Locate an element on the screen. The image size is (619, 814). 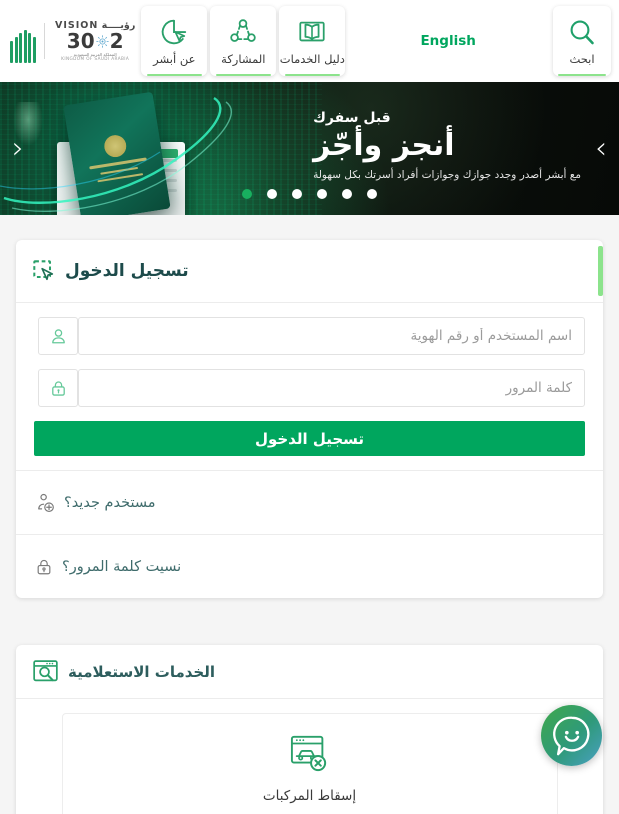
user-icon is located at coordinates (58, 336).